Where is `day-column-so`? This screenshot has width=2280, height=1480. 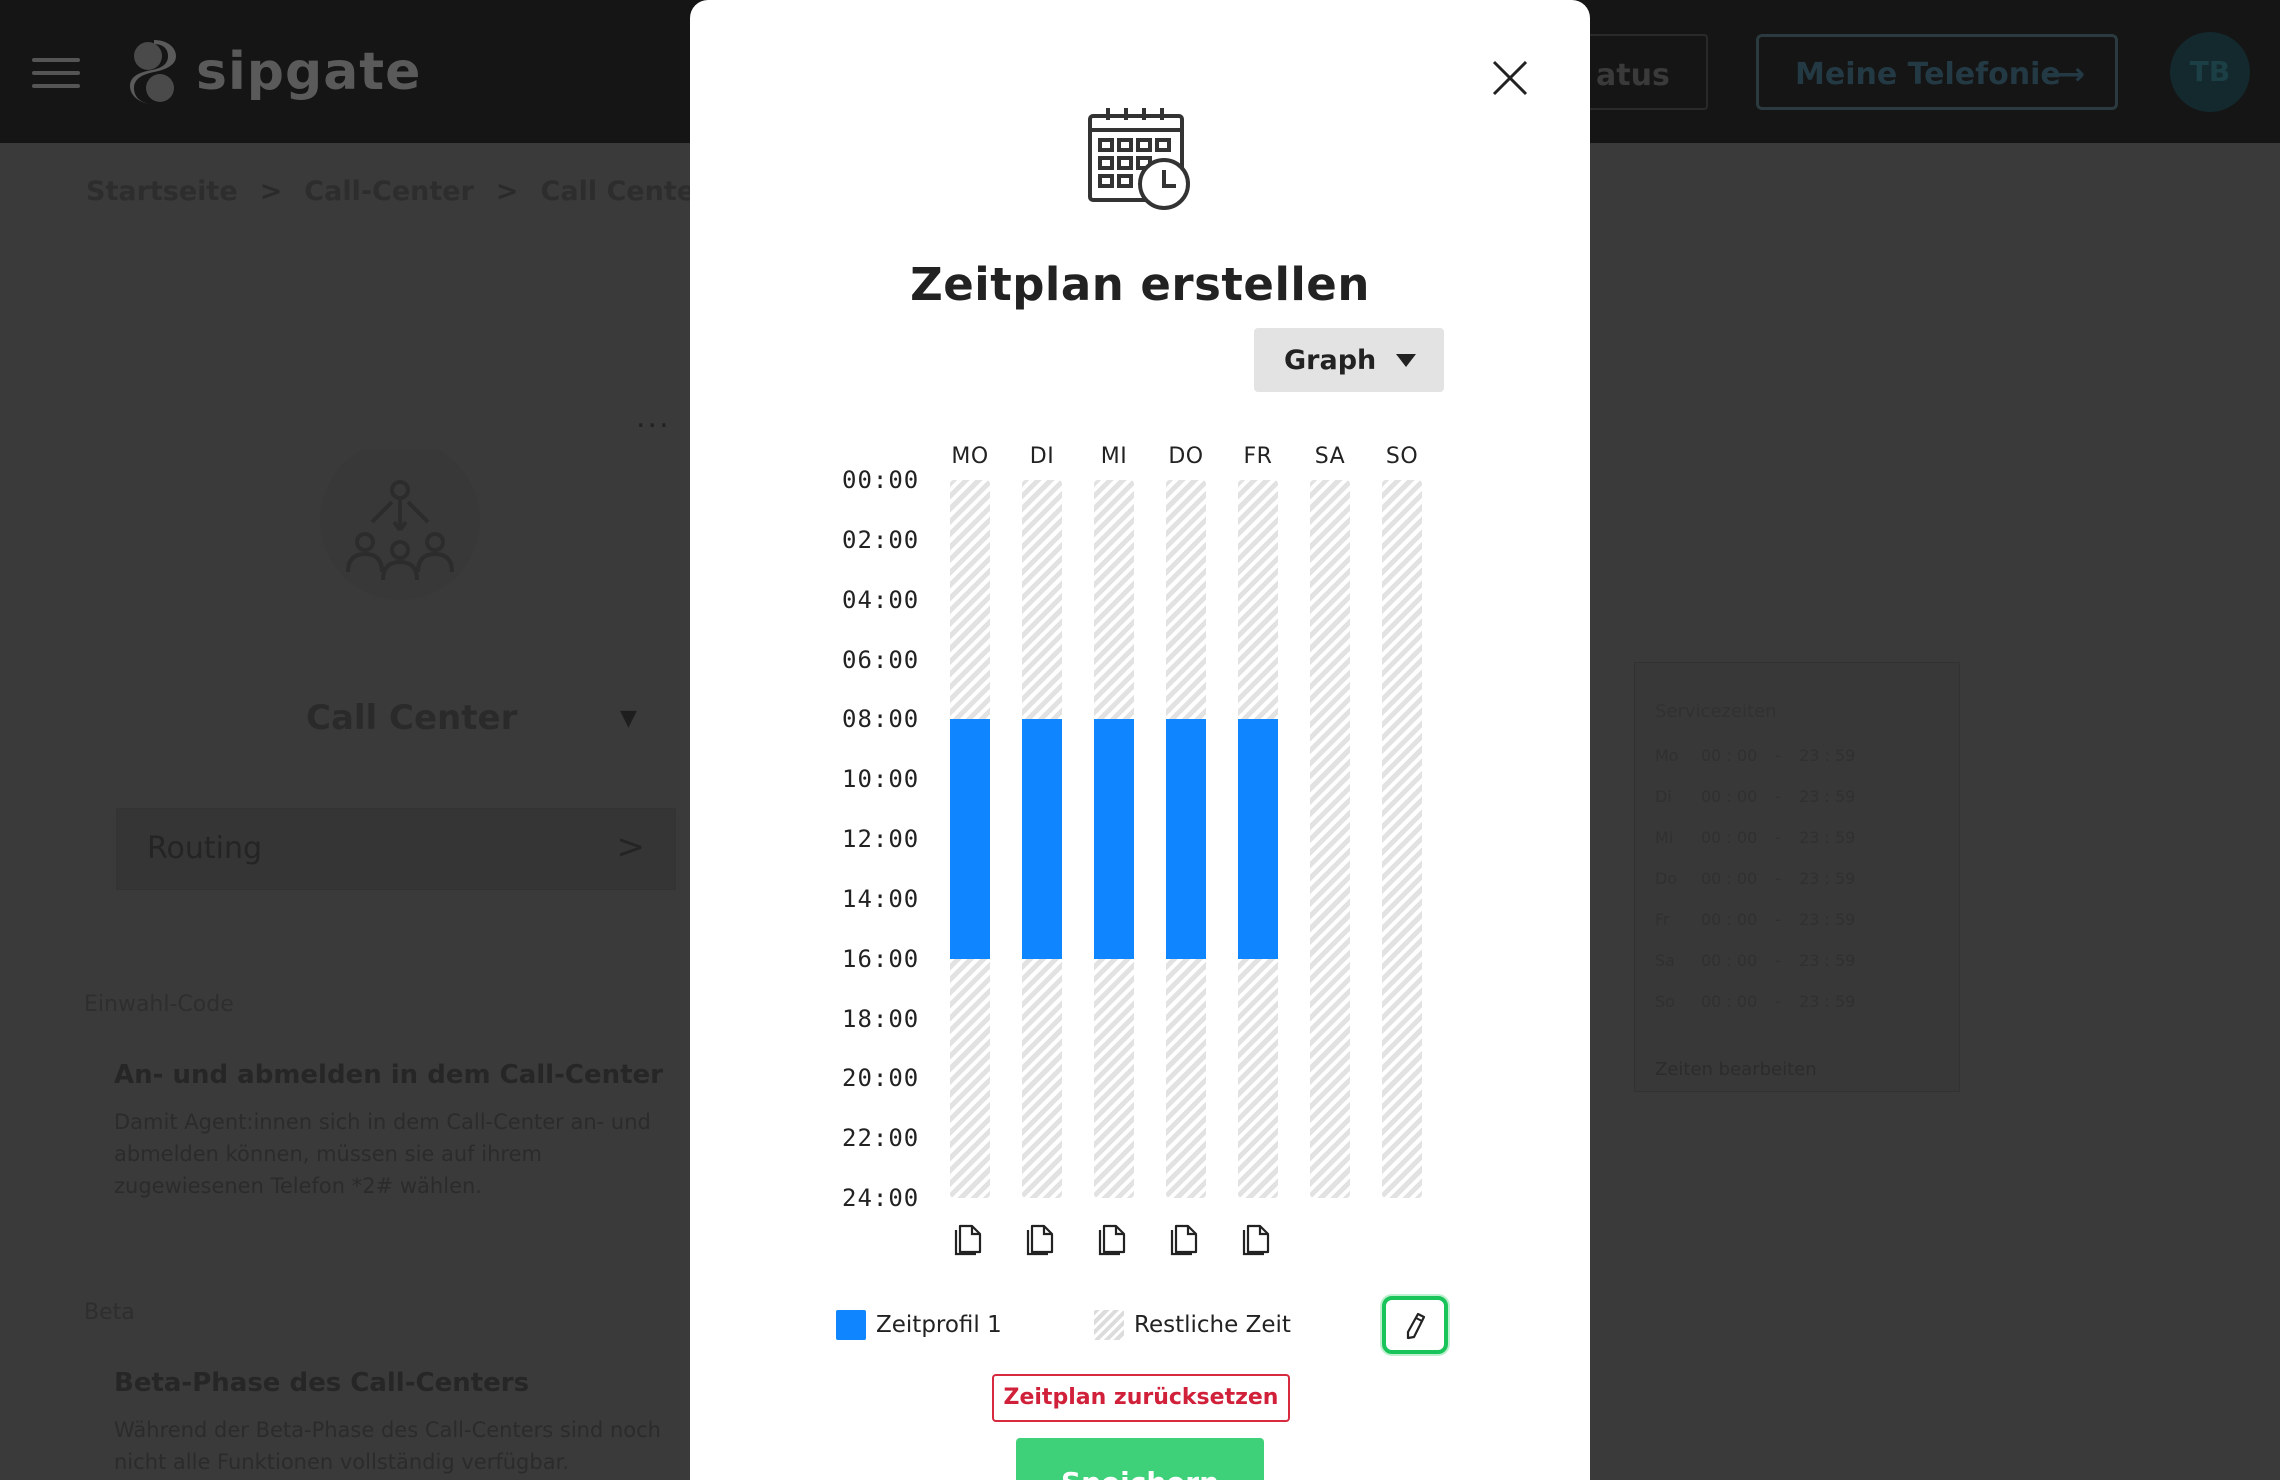
day-column-so is located at coordinates (1402, 839).